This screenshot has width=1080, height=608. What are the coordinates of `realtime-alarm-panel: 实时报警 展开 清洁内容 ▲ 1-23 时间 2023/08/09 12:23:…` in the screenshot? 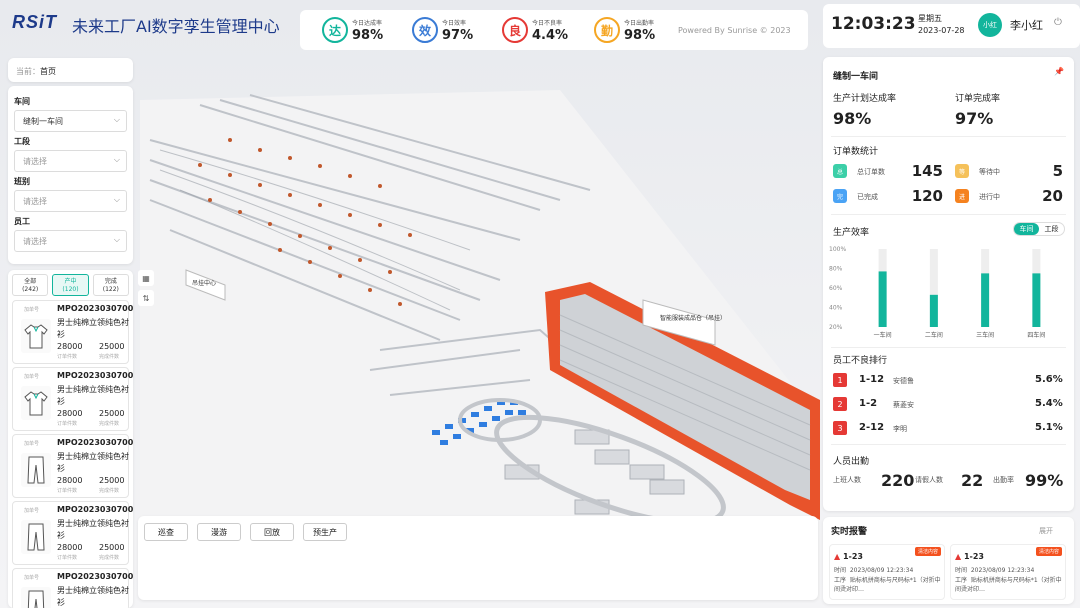 It's located at (948, 560).